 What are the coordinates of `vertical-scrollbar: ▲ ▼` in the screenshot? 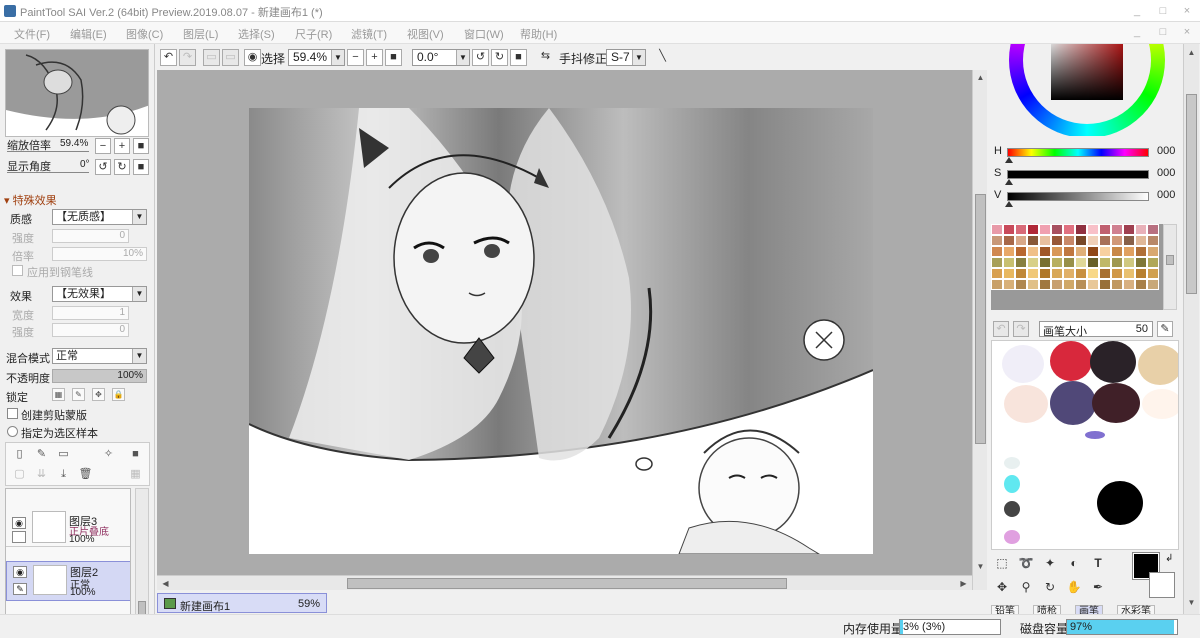 It's located at (979, 330).